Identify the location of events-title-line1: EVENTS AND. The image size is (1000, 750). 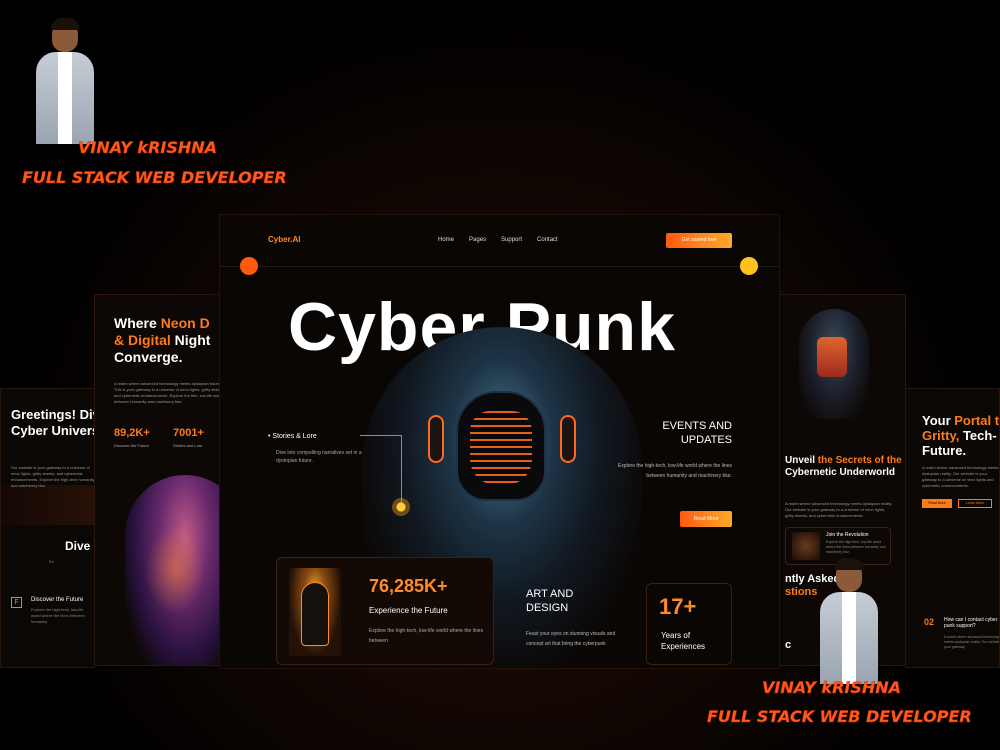
(697, 426).